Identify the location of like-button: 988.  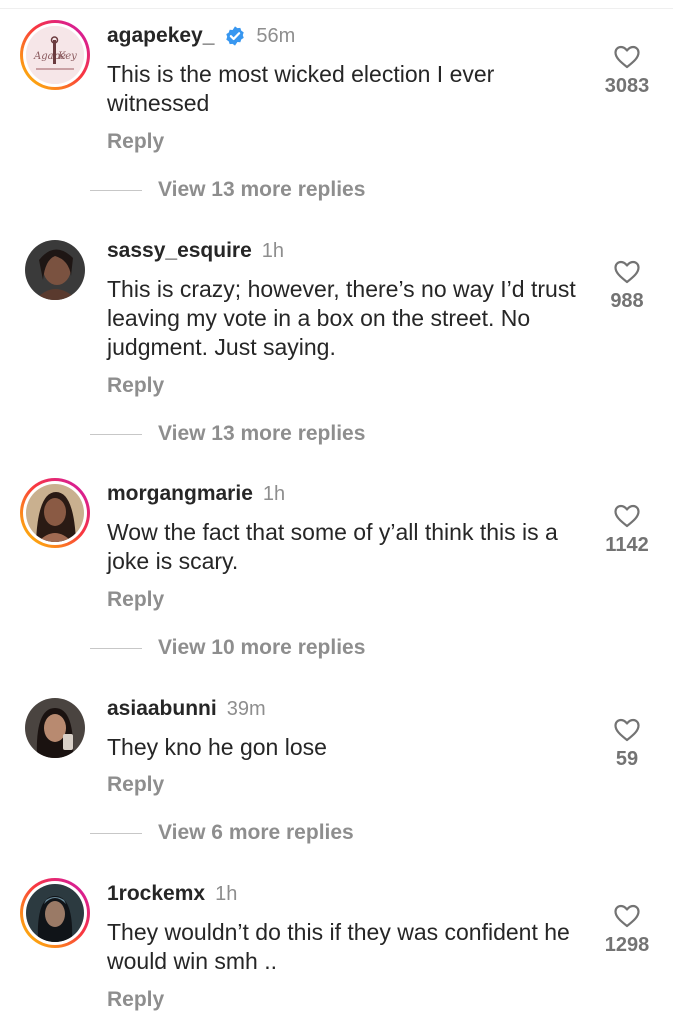
(627, 286).